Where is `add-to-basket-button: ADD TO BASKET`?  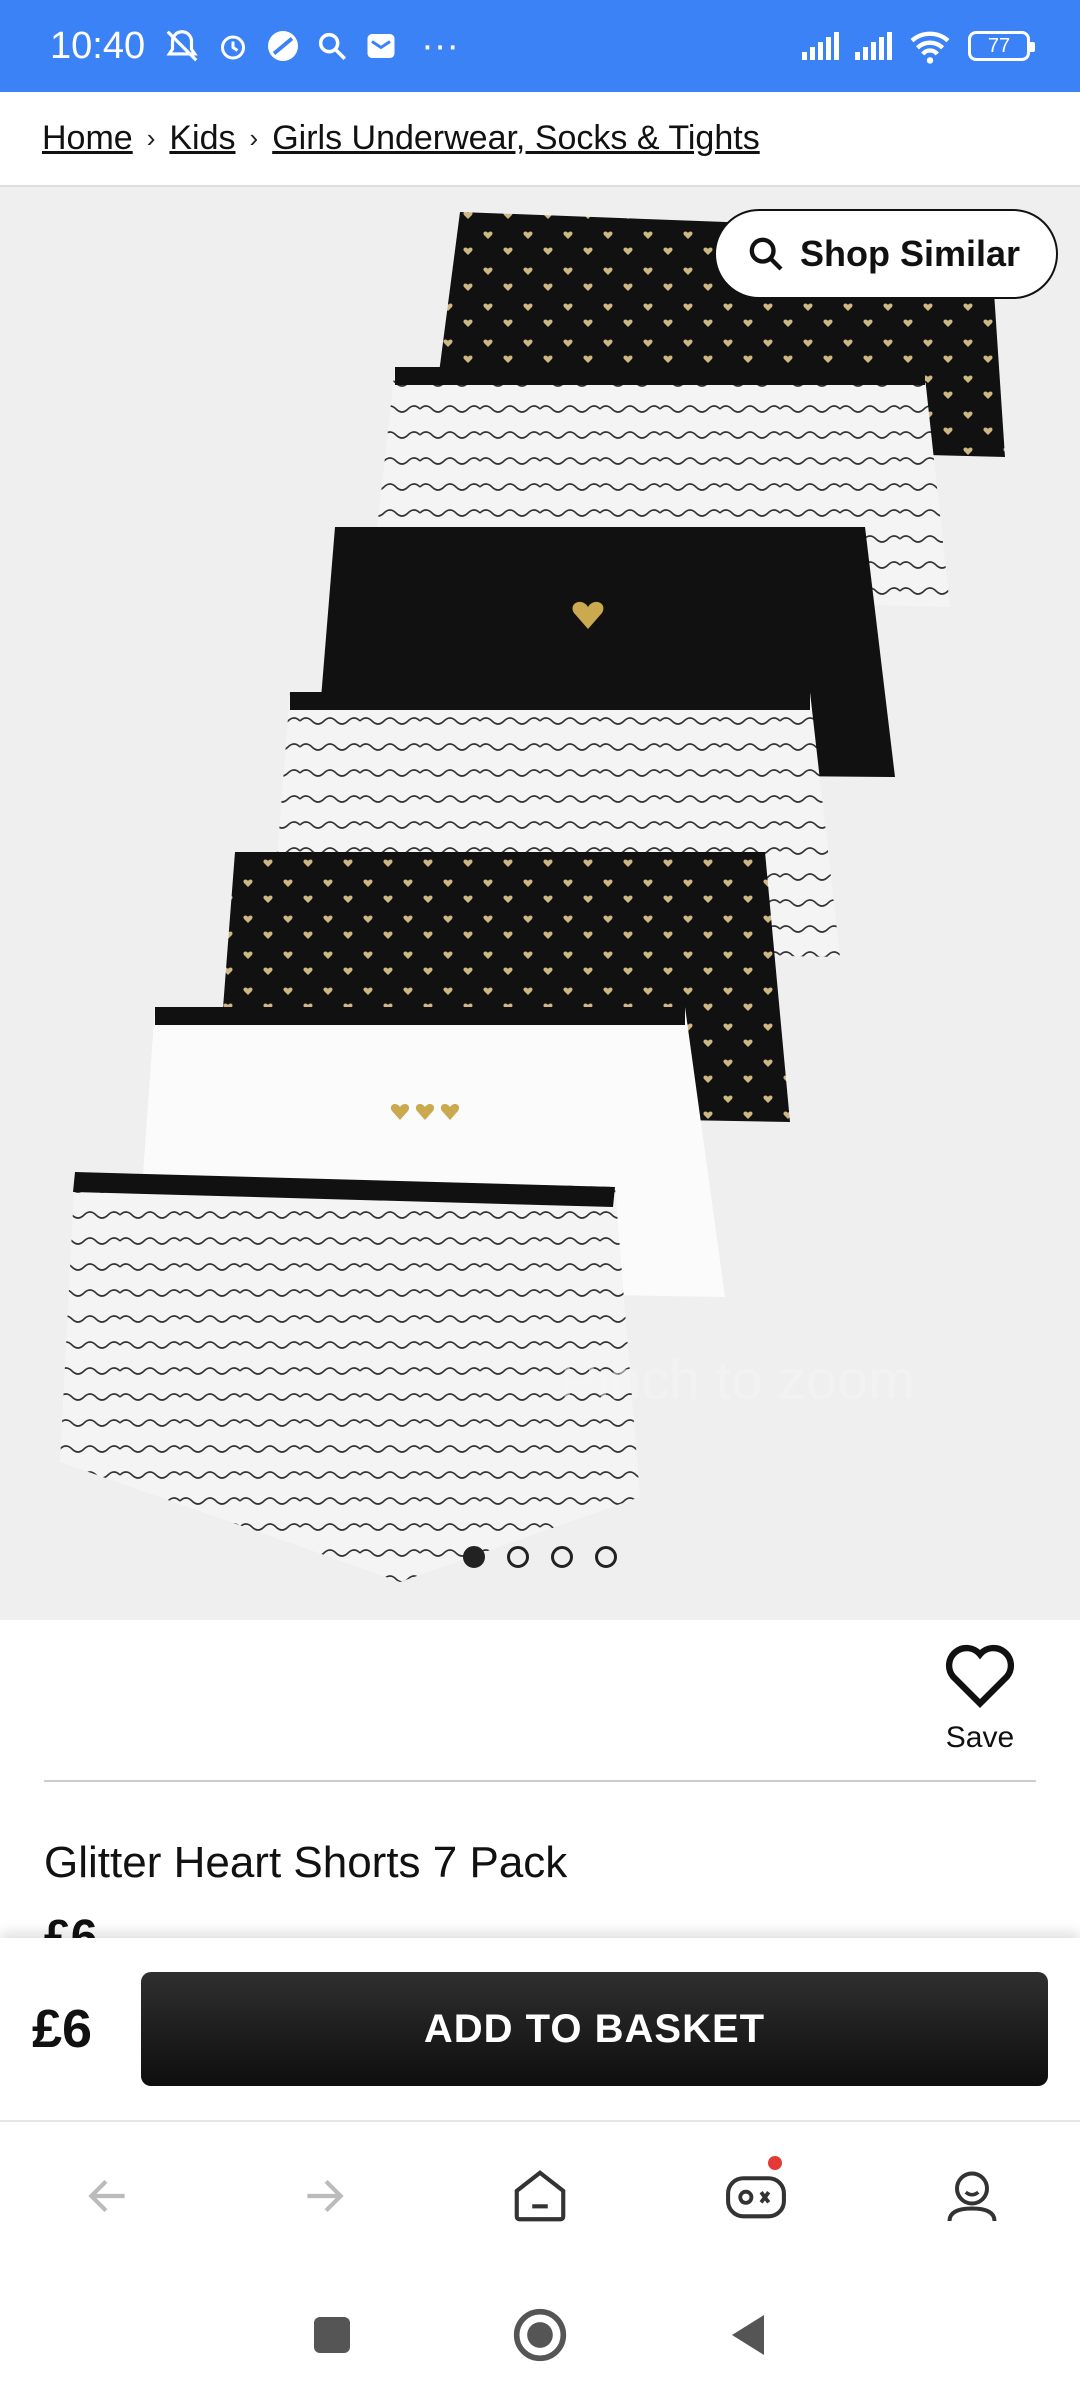
add-to-basket-button: ADD TO BASKET is located at coordinates (594, 2029).